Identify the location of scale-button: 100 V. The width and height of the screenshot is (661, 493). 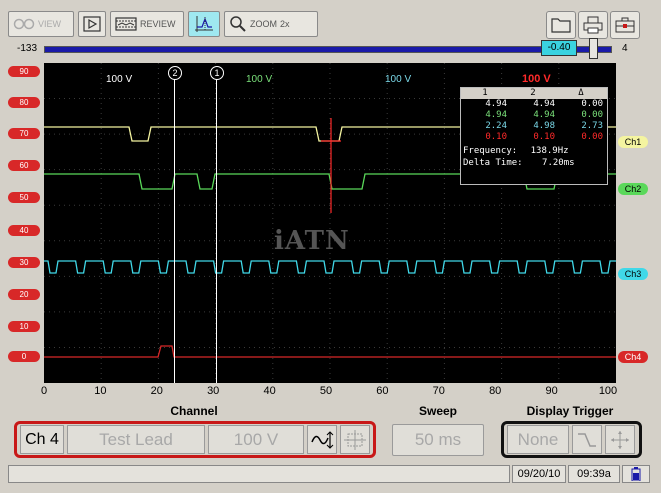
(256, 439).